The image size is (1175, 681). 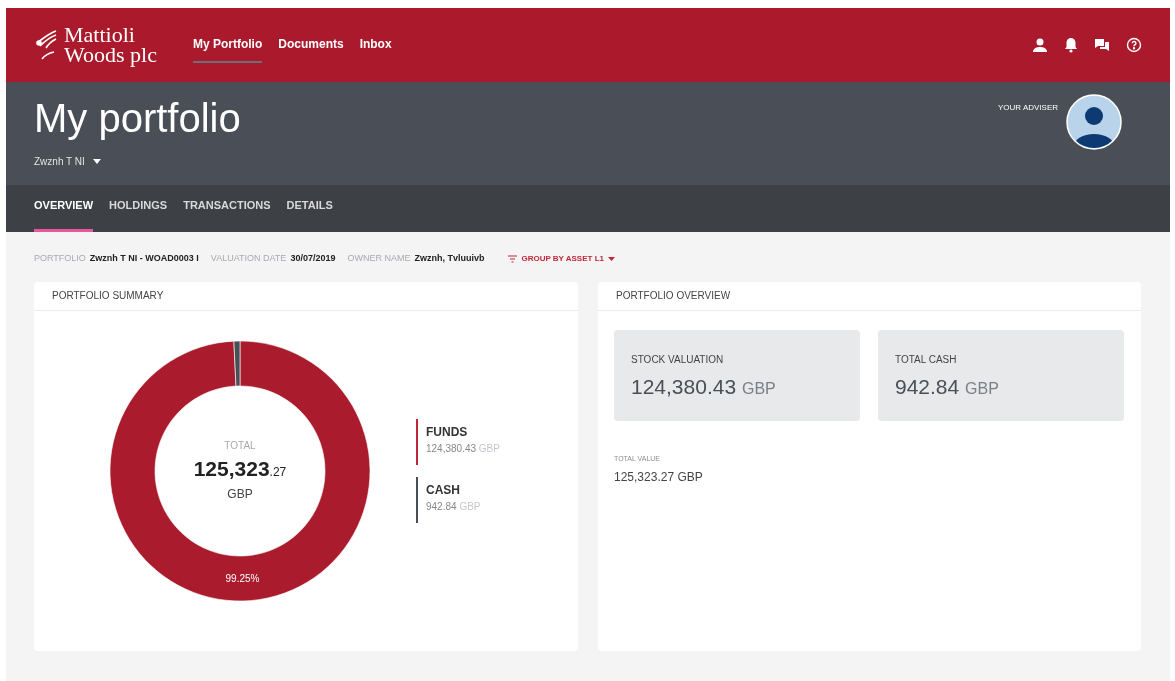 I want to click on info-label: PORTFOLIO, so click(x=60, y=258).